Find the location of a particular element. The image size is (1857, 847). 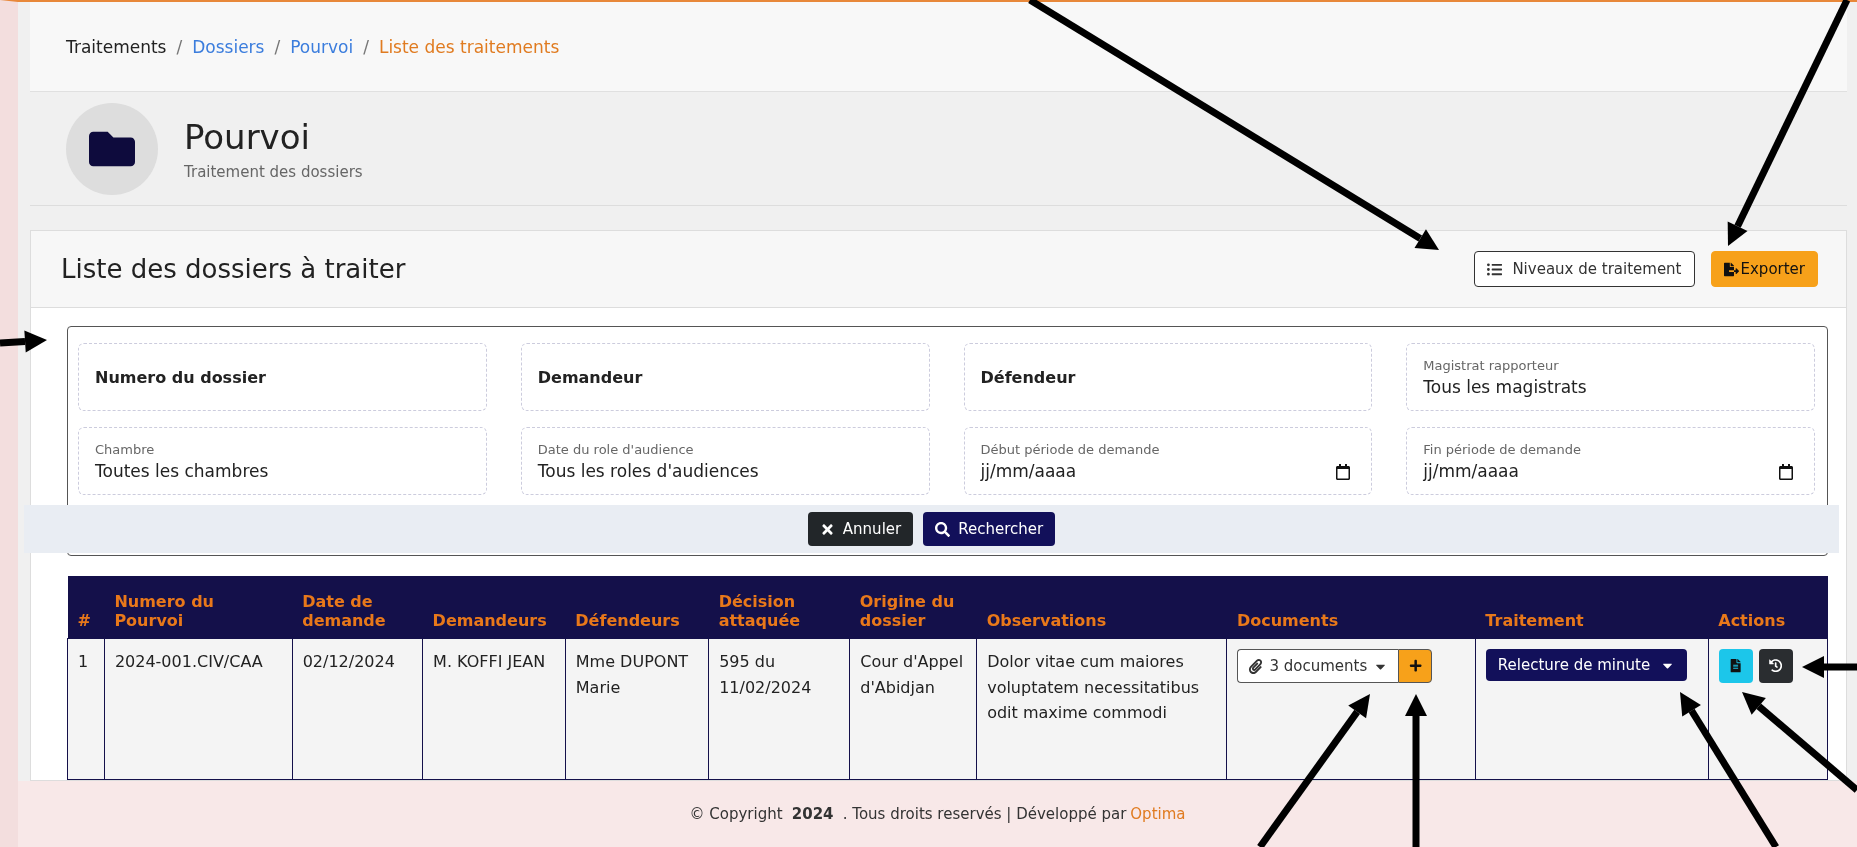

column-header: Actions is located at coordinates (1768, 607).